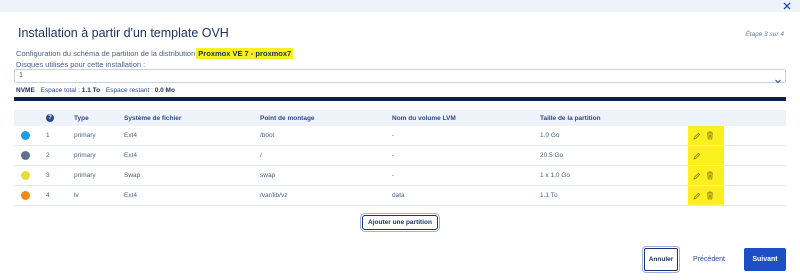  I want to click on header-color, so click(29, 118).